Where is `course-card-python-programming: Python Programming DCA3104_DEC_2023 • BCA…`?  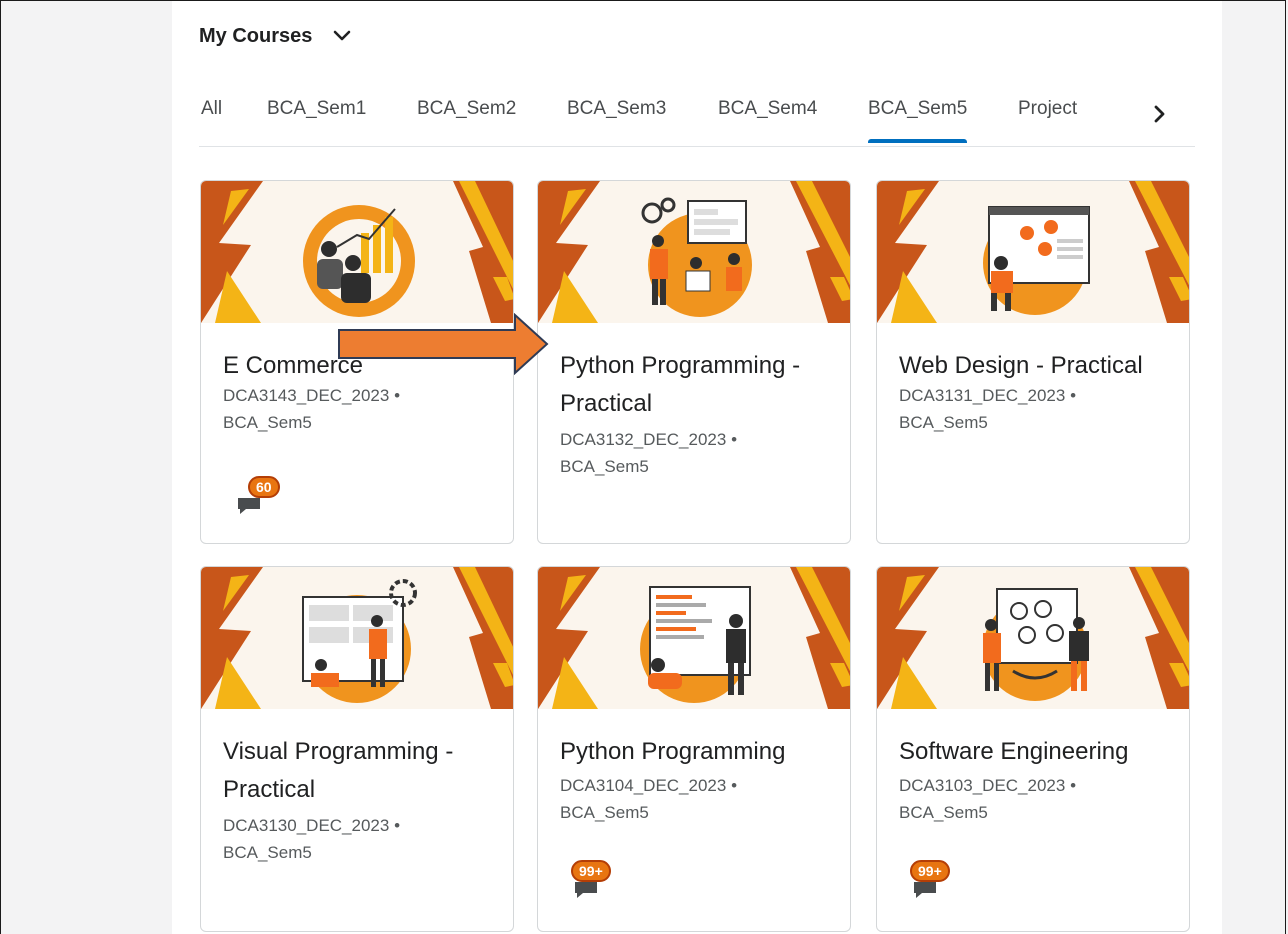 course-card-python-programming: Python Programming DCA3104_DEC_2023 • BCA… is located at coordinates (694, 749).